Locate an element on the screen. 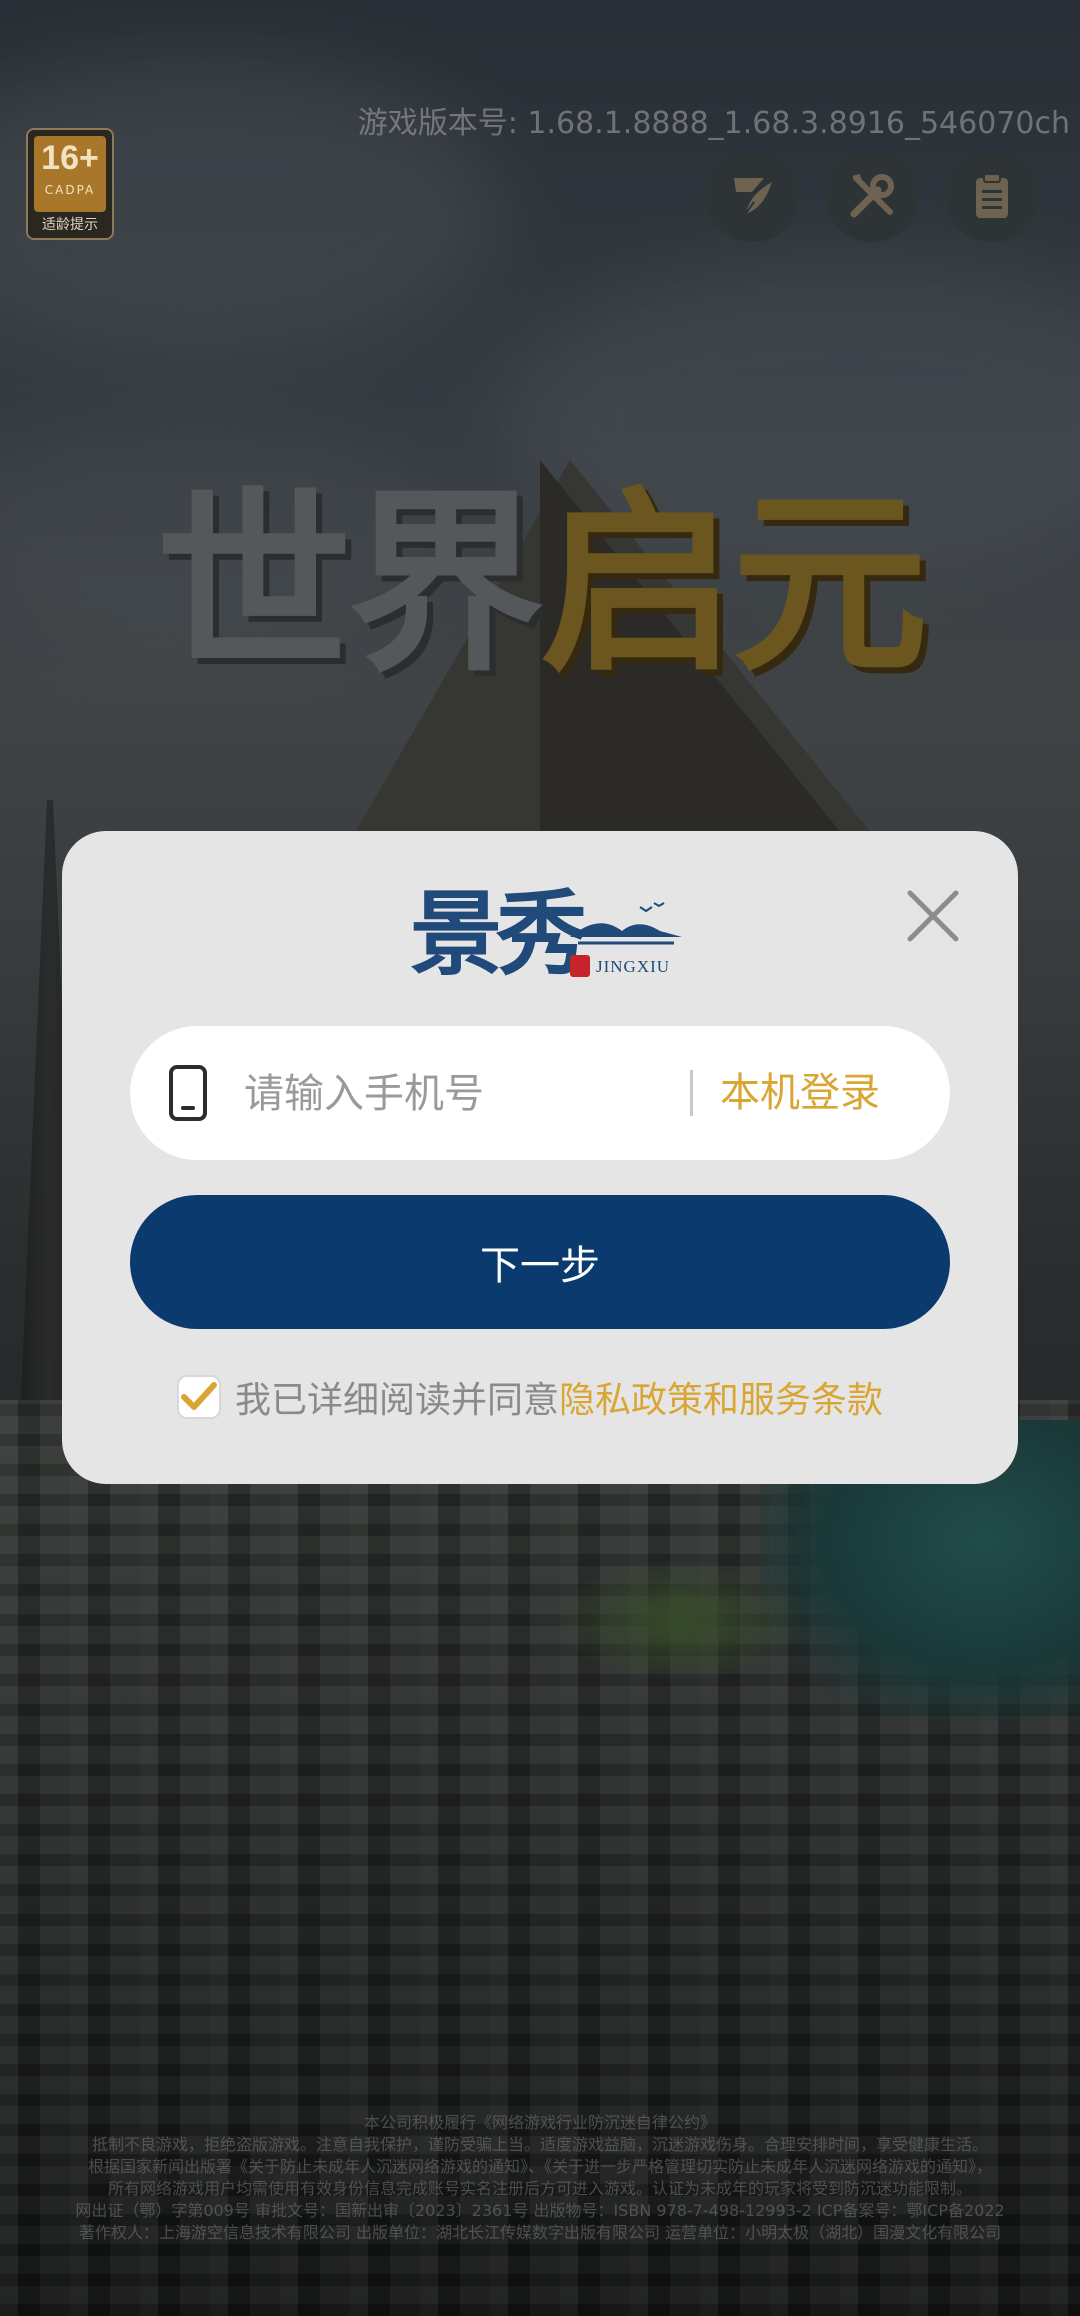 This screenshot has width=1080, height=2316. local-login-link: 本机登录 is located at coordinates (800, 1093).